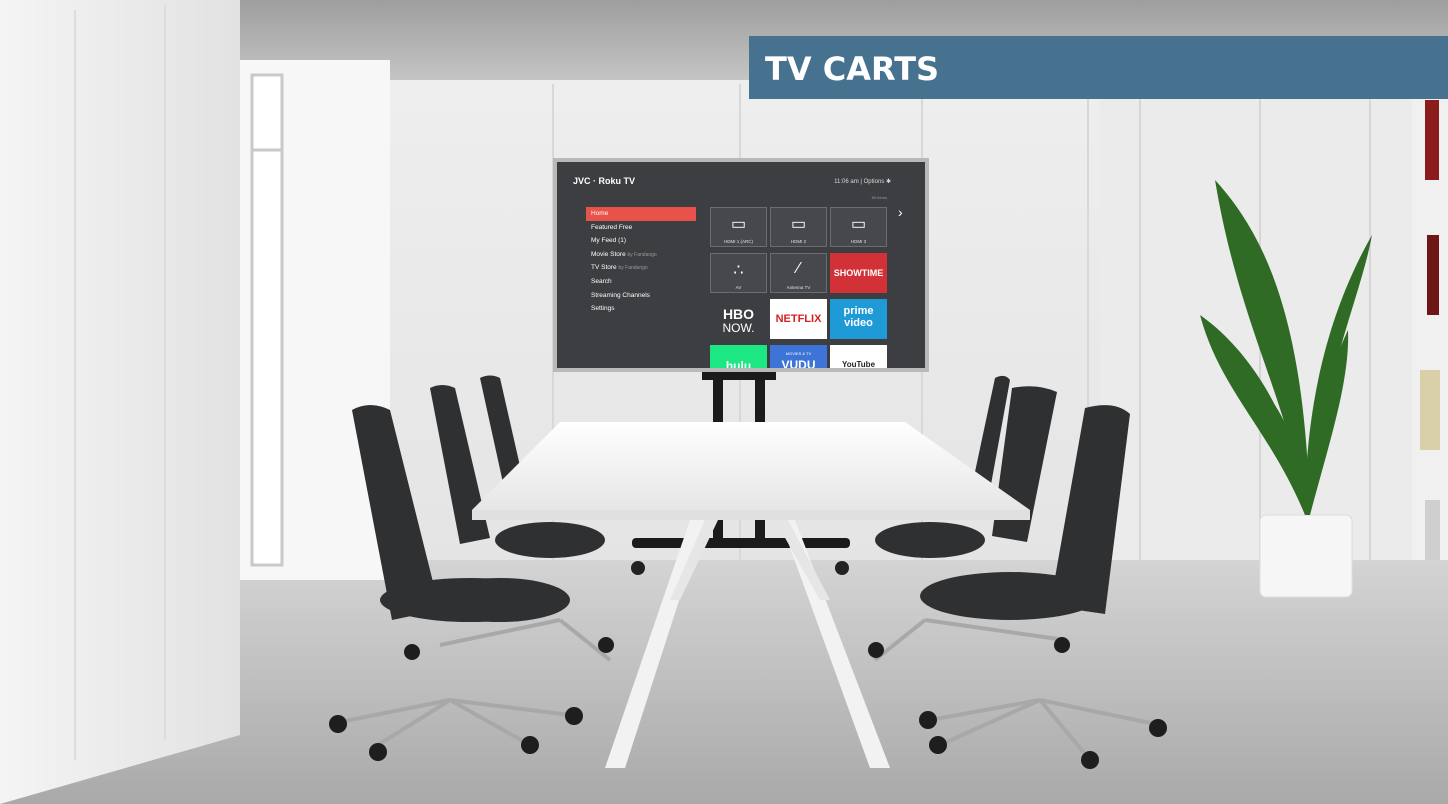 The width and height of the screenshot is (1448, 804). I want to click on page-title: TV CARTS, so click(852, 69).